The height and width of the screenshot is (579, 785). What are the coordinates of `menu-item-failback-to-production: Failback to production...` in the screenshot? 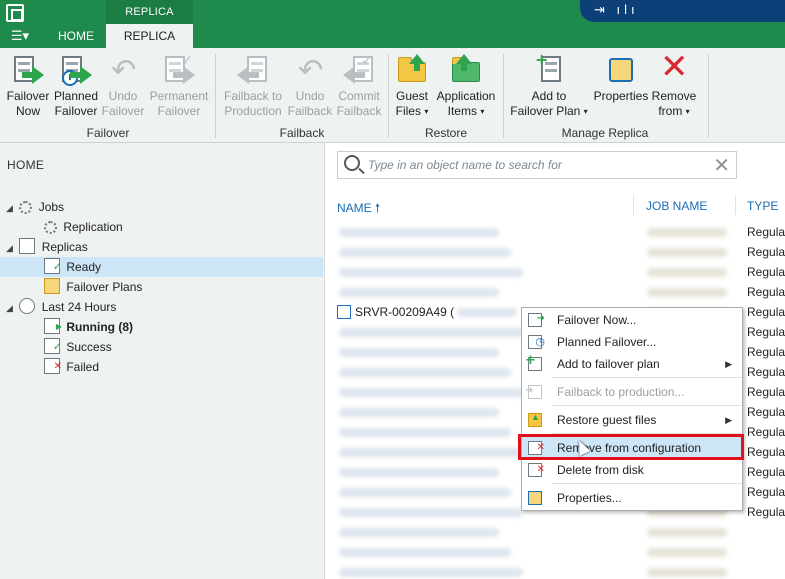 It's located at (632, 391).